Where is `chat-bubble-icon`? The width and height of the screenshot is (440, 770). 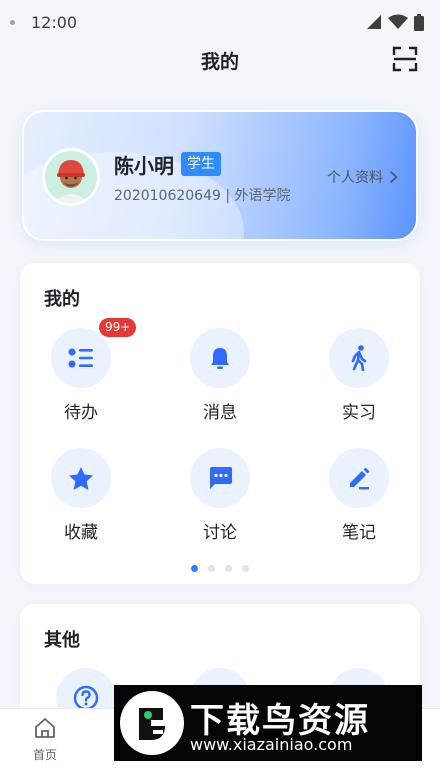
chat-bubble-icon is located at coordinates (221, 478).